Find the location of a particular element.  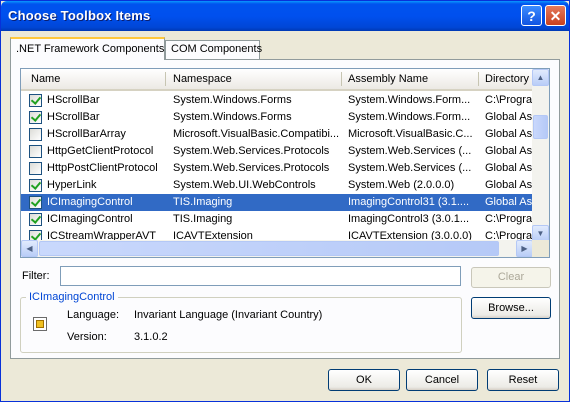

filter-label: Filter: is located at coordinates (36, 276).